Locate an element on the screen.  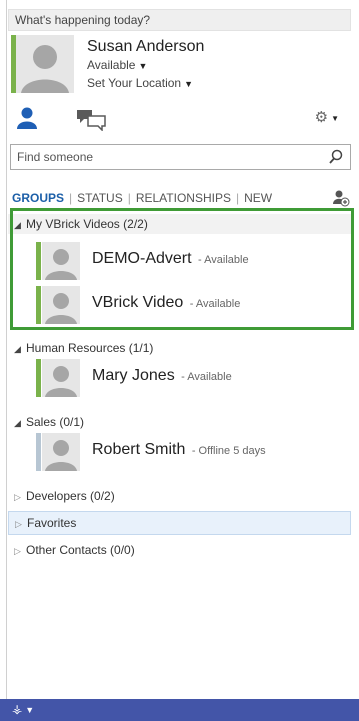
tab-new: NEW is located at coordinates (258, 198).